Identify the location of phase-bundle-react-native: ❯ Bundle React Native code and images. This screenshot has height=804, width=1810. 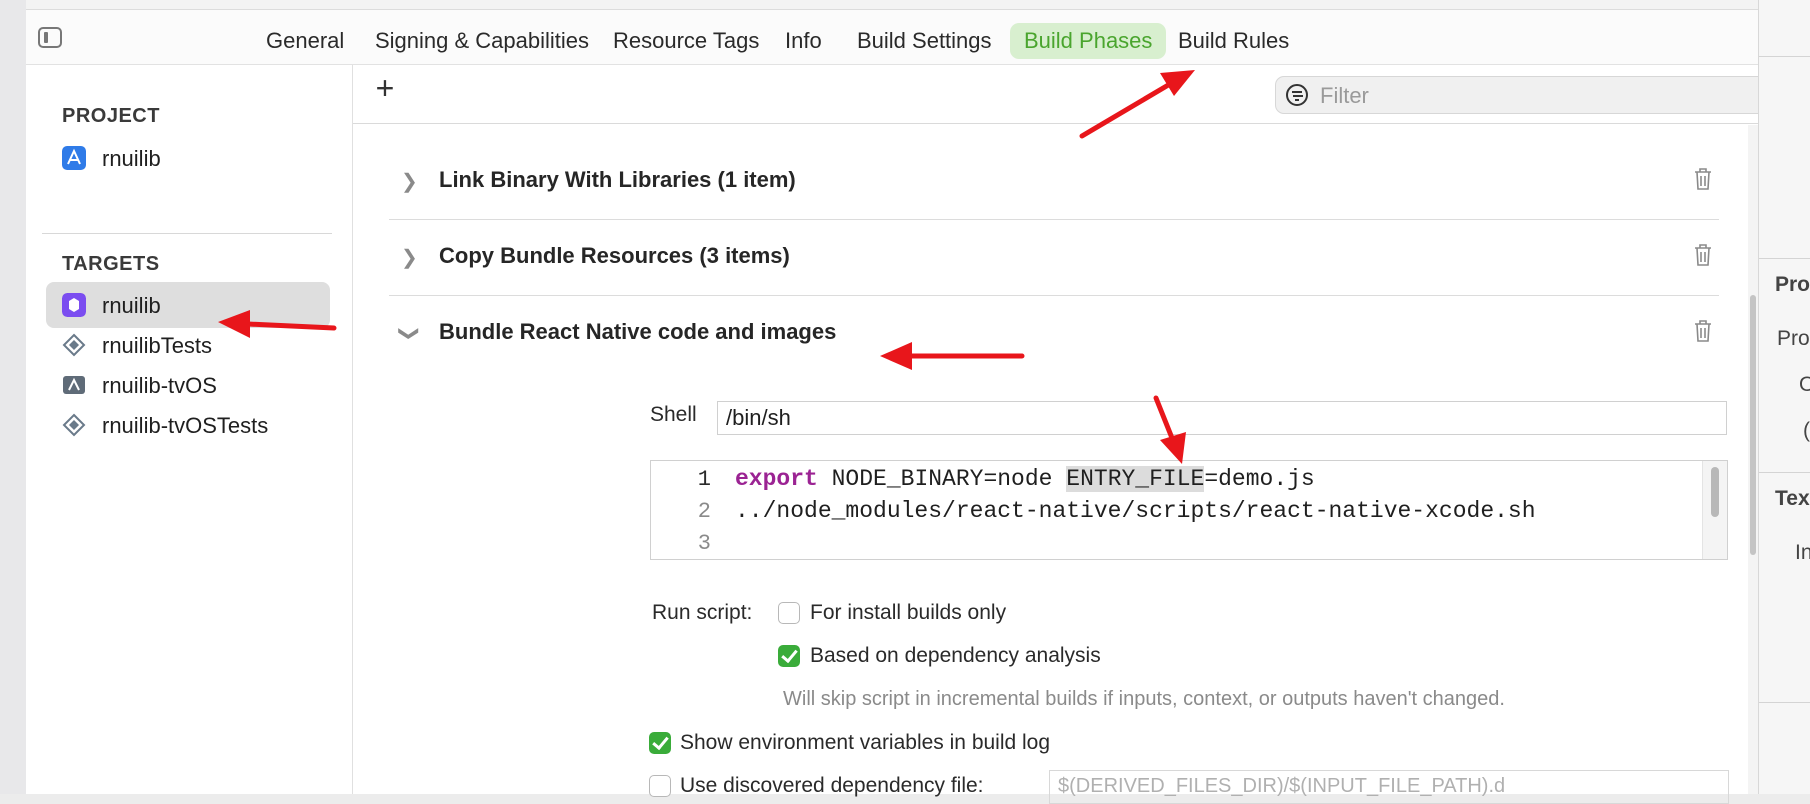
(1054, 333).